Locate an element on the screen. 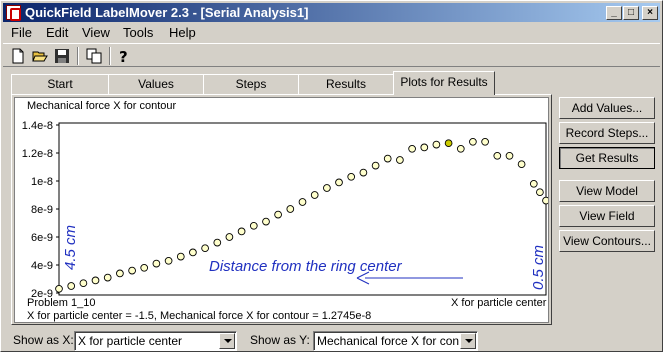  copy-button is located at coordinates (94, 56).